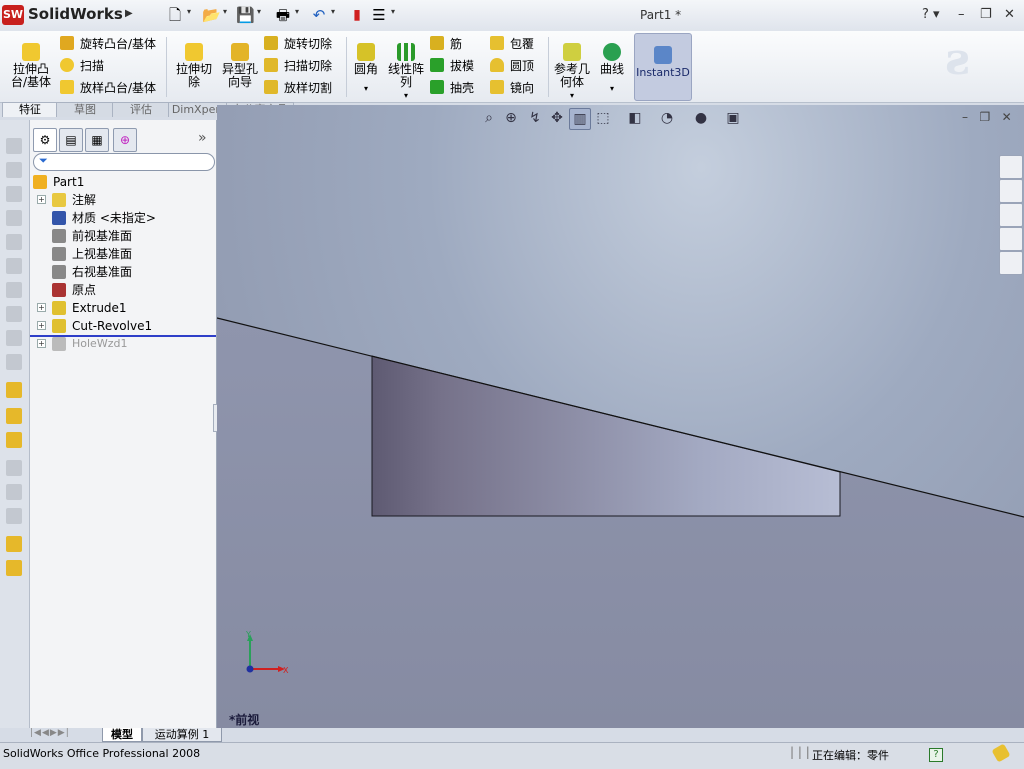  I want to click on configurationmanager-tab-icon: ▦, so click(97, 140).